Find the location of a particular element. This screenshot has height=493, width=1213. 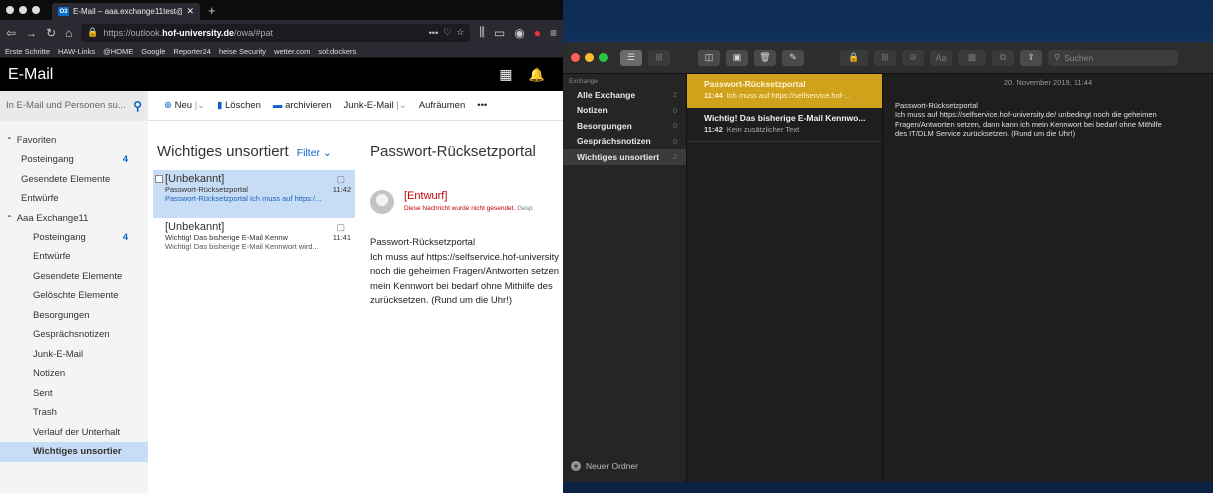

folder-item: Junk-E-Mail is located at coordinates (74, 355).